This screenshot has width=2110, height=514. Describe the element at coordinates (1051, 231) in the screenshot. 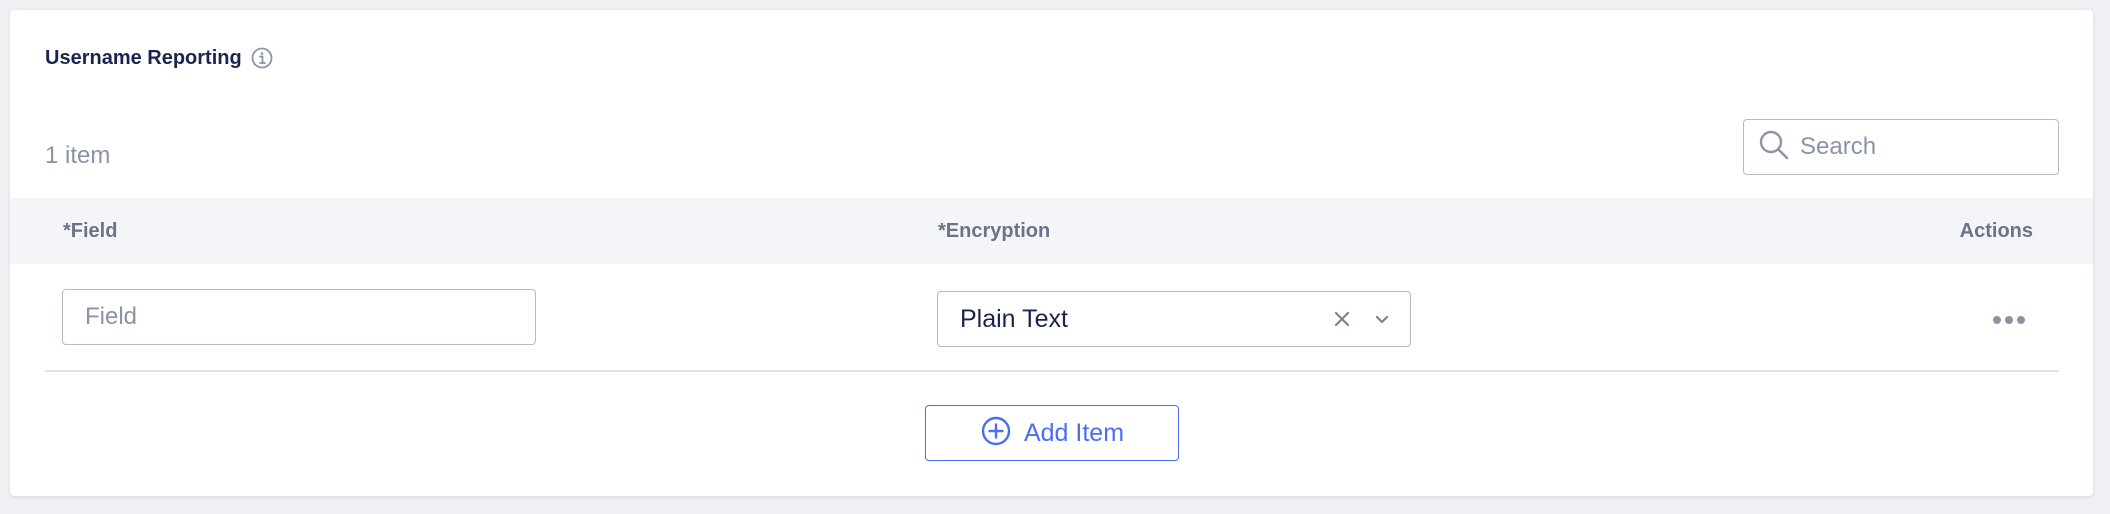

I see `table-header: *Field *Encryption Actions` at that location.